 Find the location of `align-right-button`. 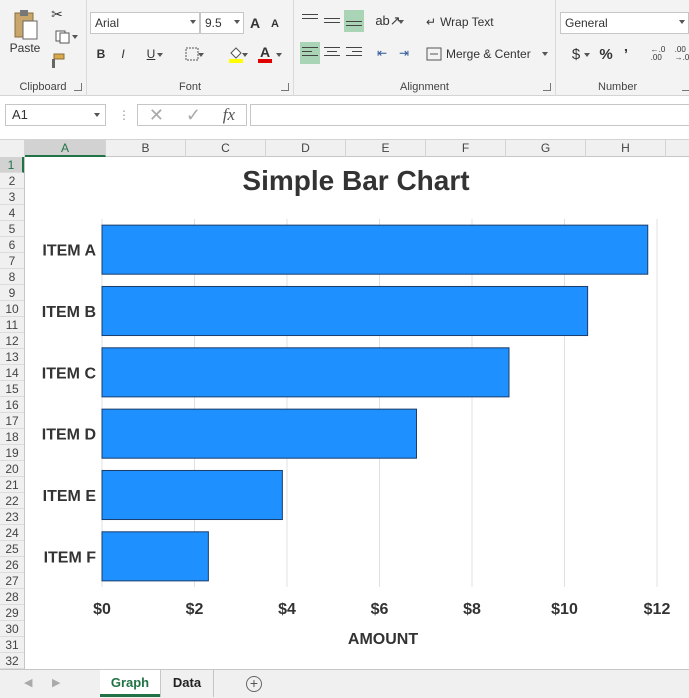

align-right-button is located at coordinates (354, 53).